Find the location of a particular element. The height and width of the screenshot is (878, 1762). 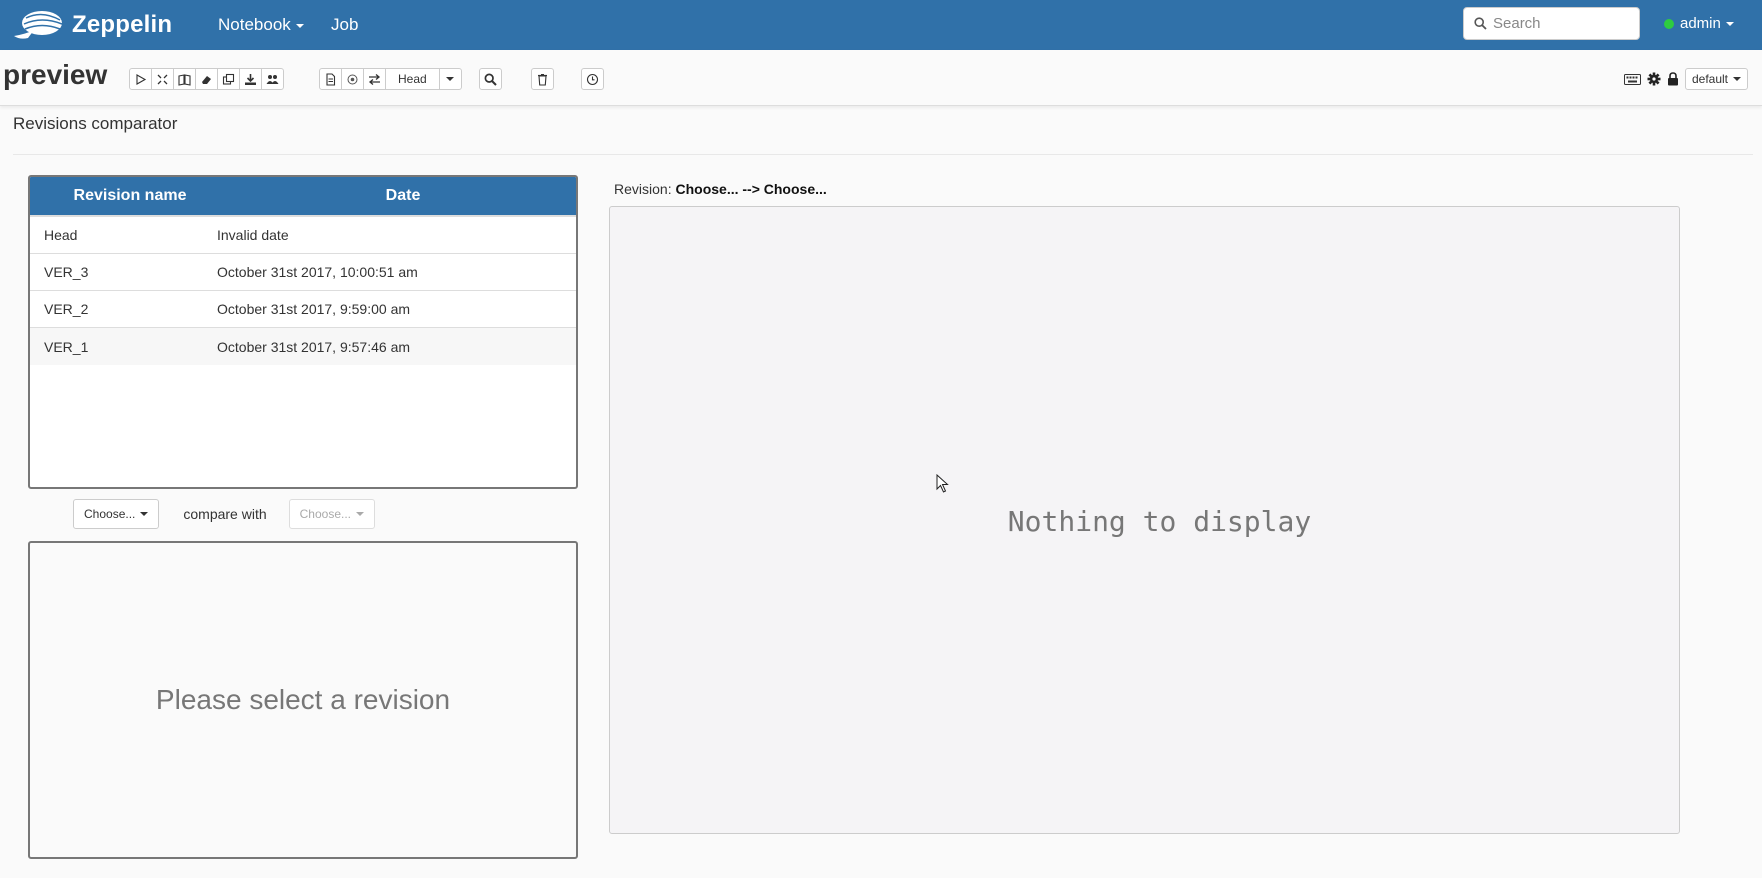

zeppelin-logo-icon is located at coordinates (38, 25).